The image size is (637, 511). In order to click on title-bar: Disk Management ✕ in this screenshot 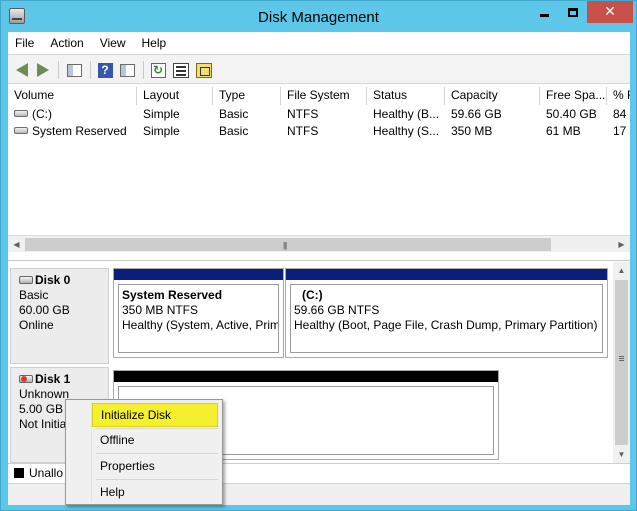, I will do `click(318, 16)`.